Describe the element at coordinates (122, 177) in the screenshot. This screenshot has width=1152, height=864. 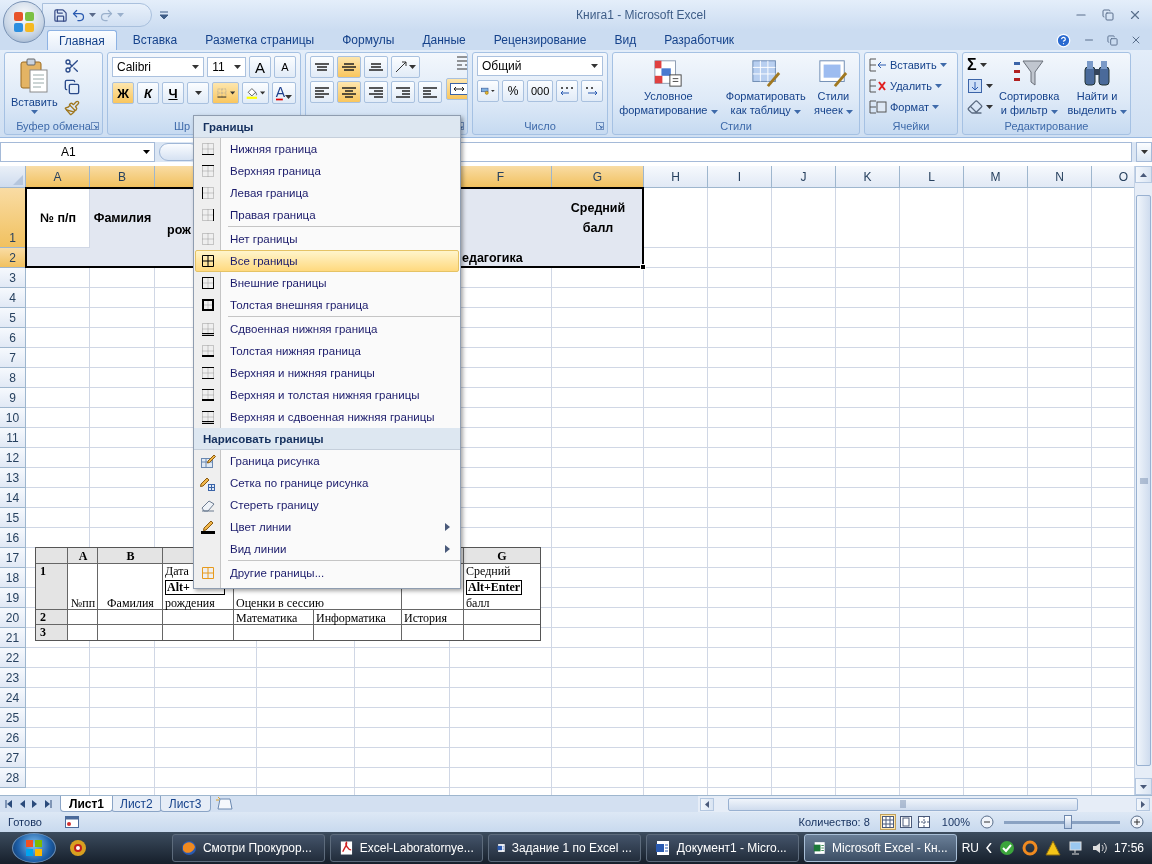
I see `column-header: B` at that location.